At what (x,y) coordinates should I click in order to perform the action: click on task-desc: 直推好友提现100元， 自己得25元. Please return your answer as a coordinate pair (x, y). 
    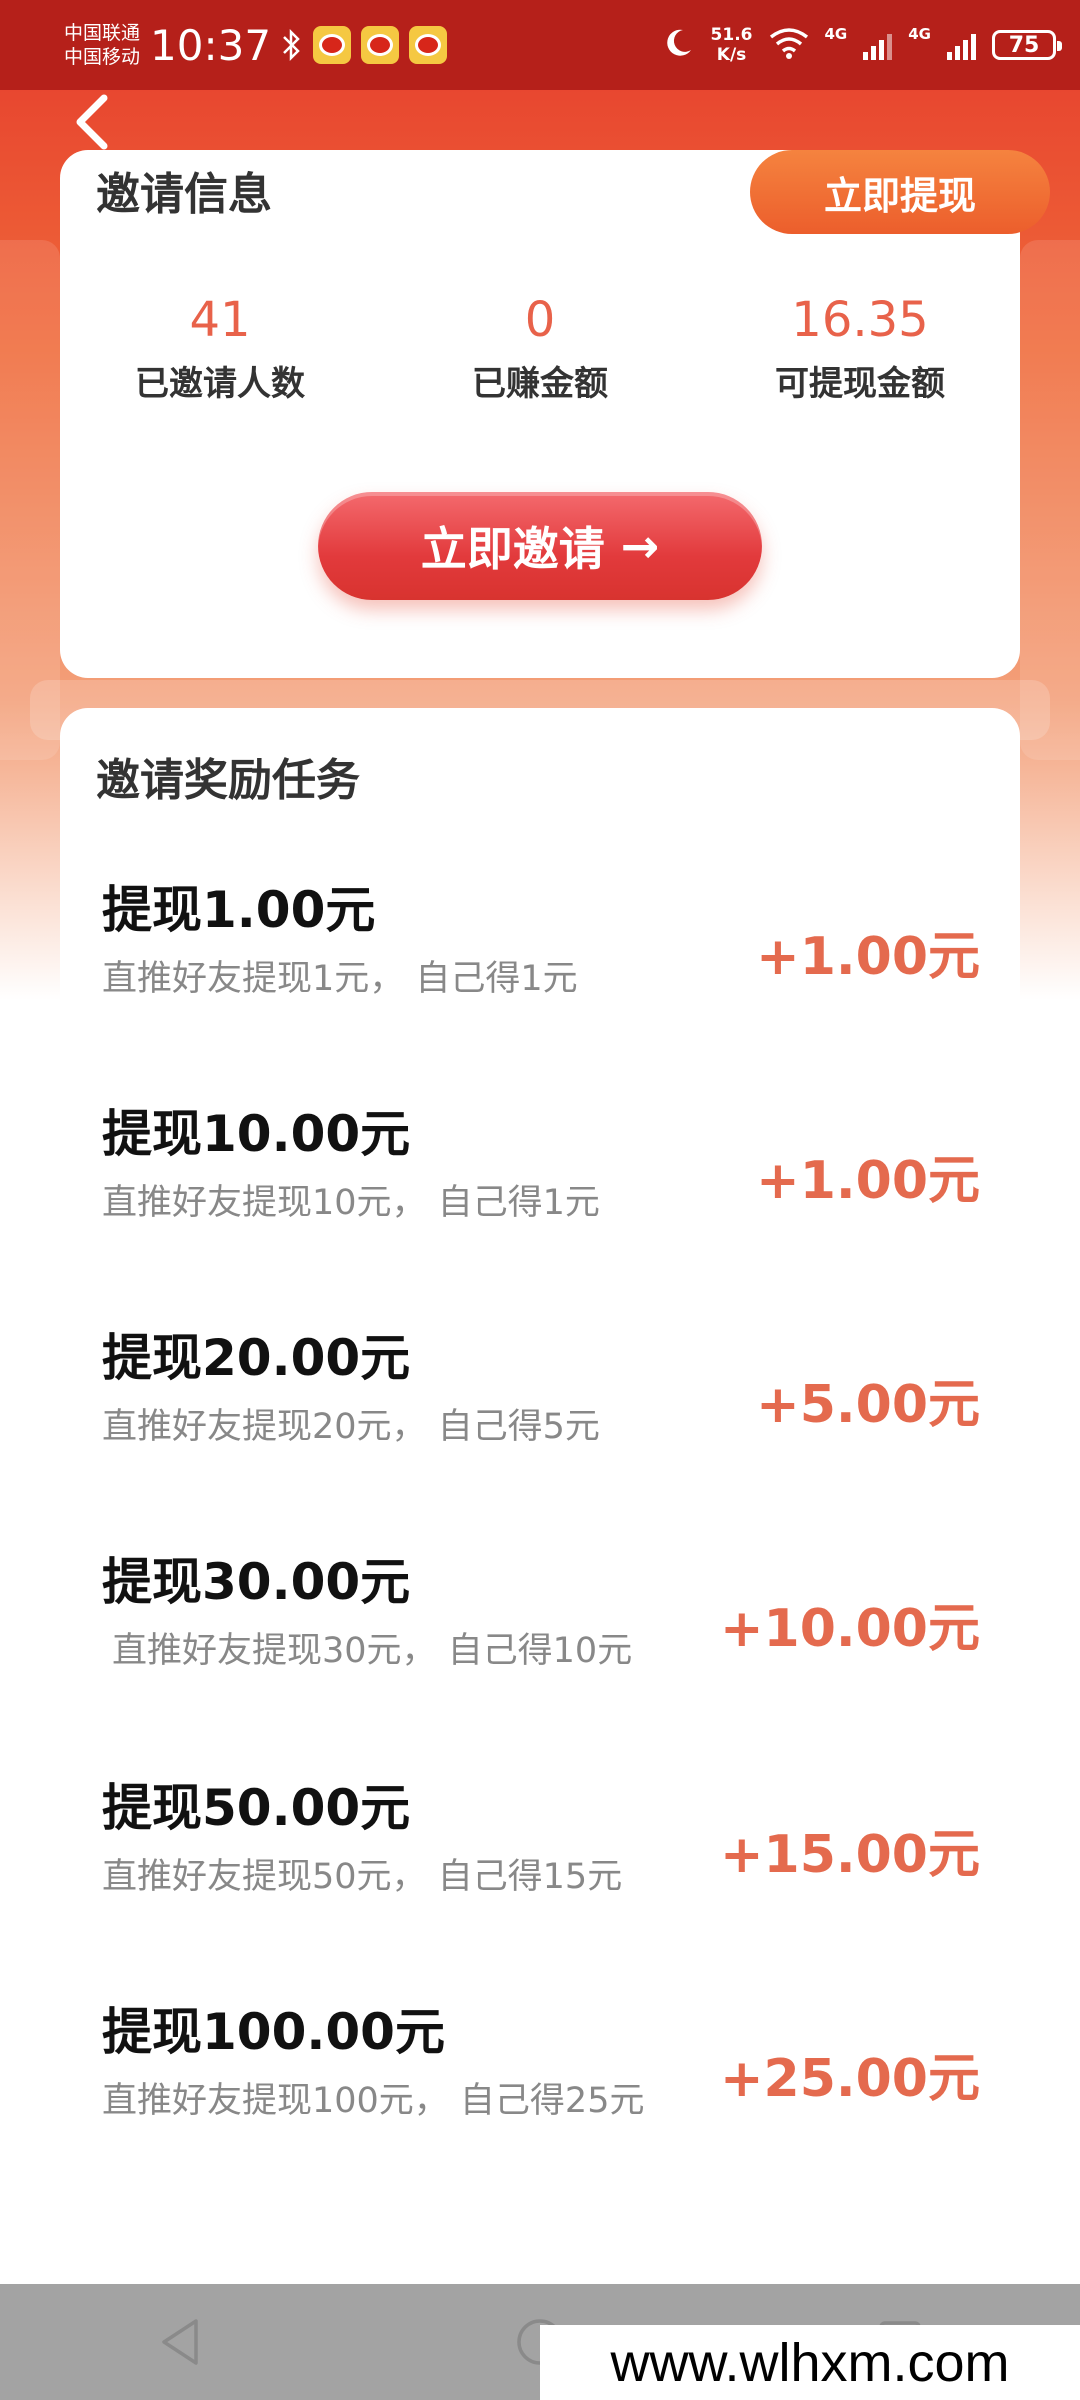
    Looking at the image, I should click on (373, 2101).